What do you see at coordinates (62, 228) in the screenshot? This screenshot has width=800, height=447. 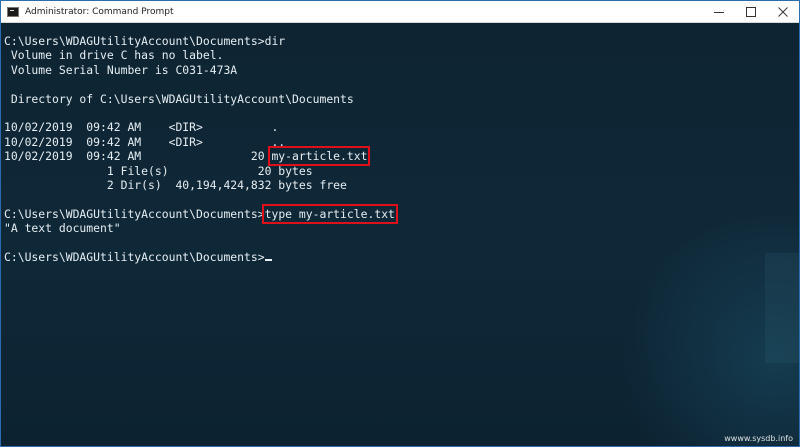 I see `console-line: "A text document"` at bounding box center [62, 228].